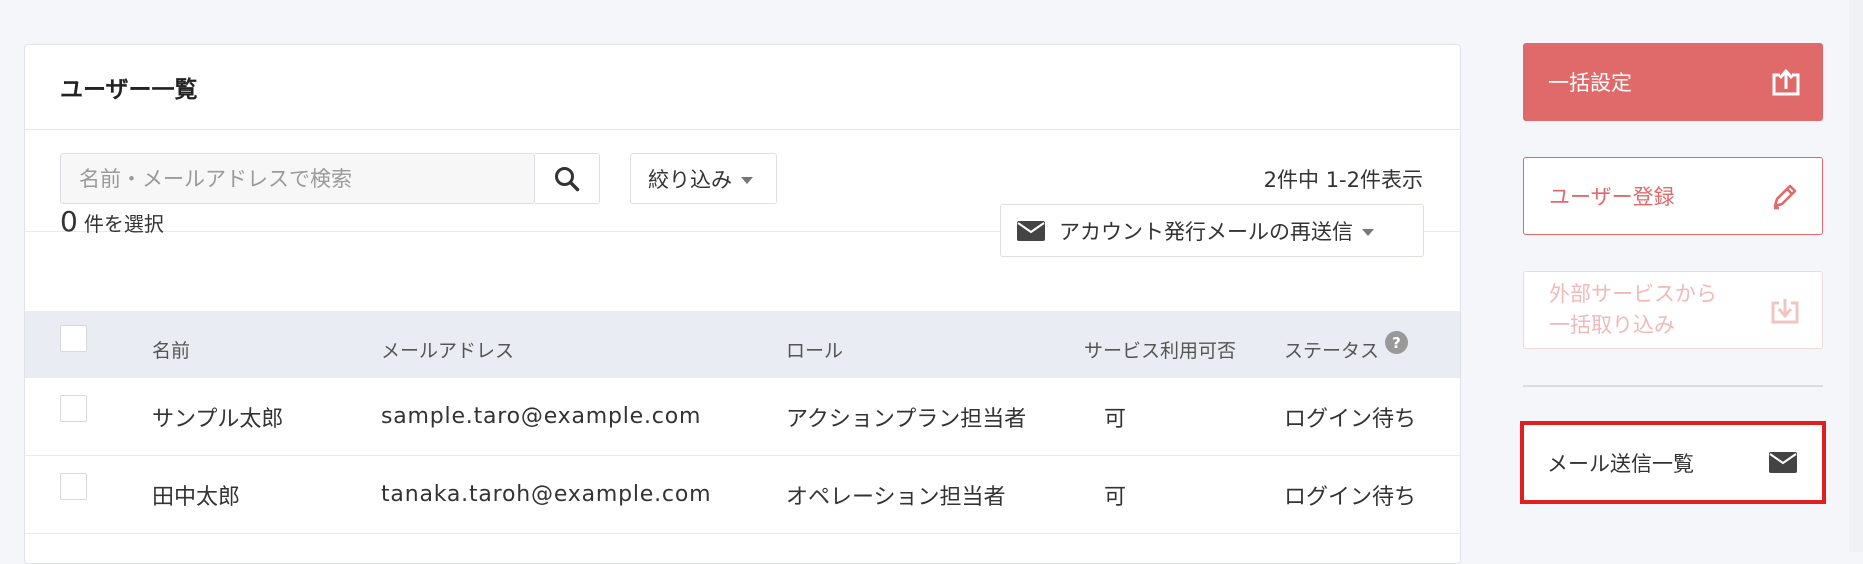 The width and height of the screenshot is (1863, 564). What do you see at coordinates (546, 494) in the screenshot?
I see `cell-email: tanaka.taroh@example.com` at bounding box center [546, 494].